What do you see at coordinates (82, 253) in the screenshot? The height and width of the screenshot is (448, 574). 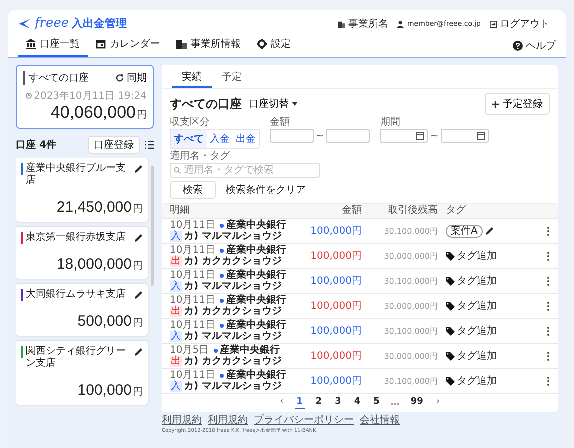 I see `account-card: 東京第一銀行赤坂支店 18,000,000 円` at bounding box center [82, 253].